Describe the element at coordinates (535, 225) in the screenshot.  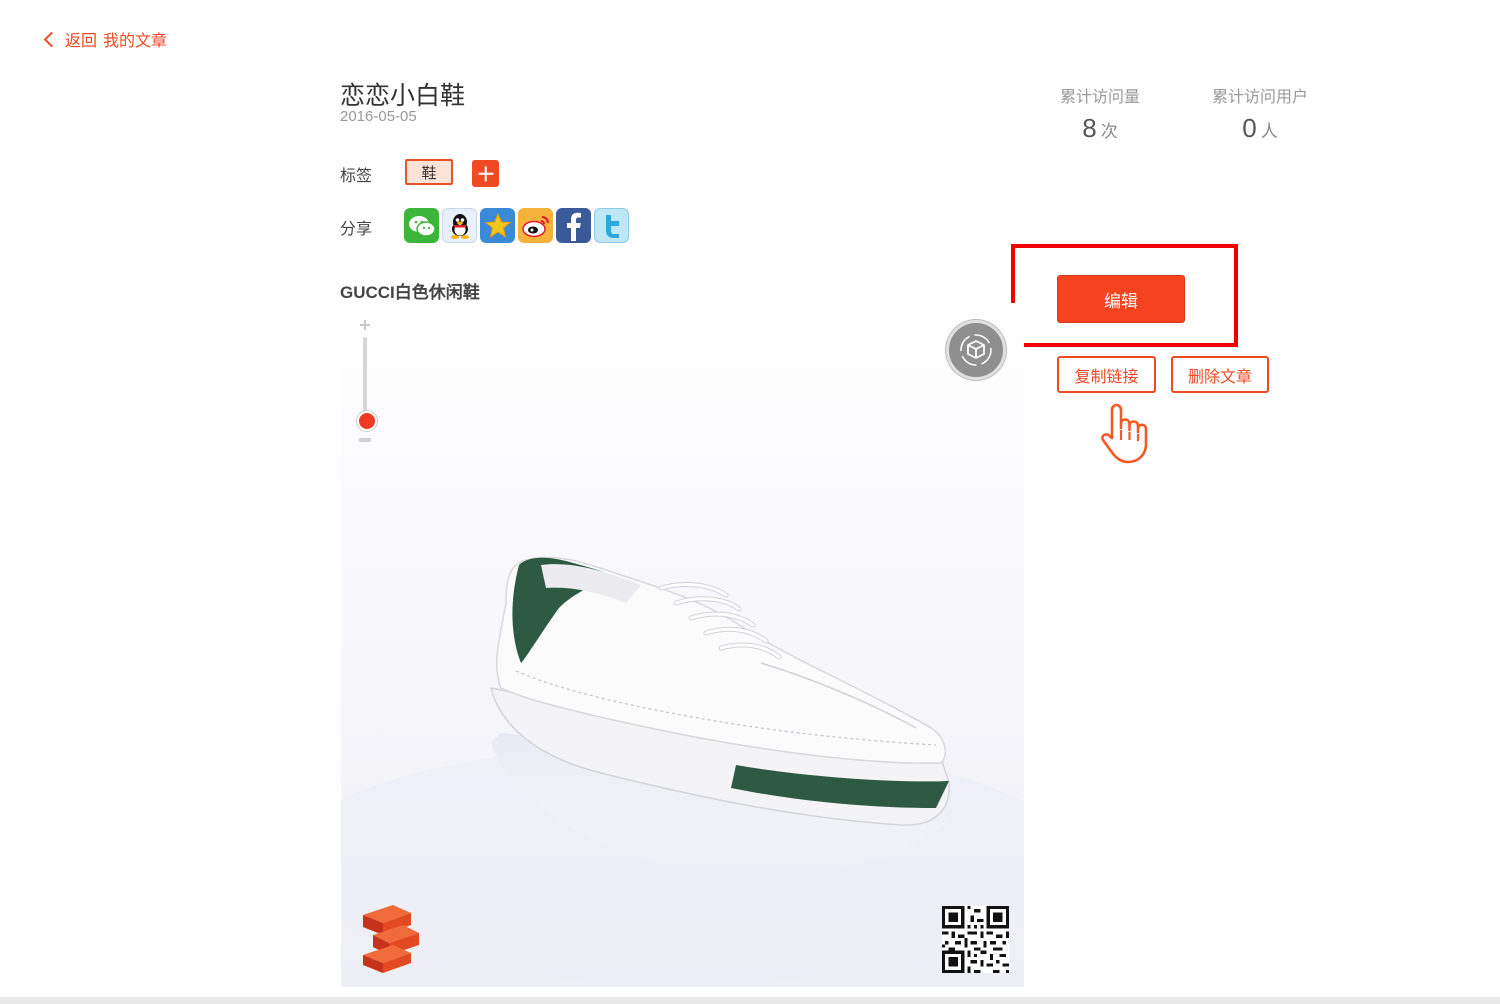
I see `weibo-icon` at that location.